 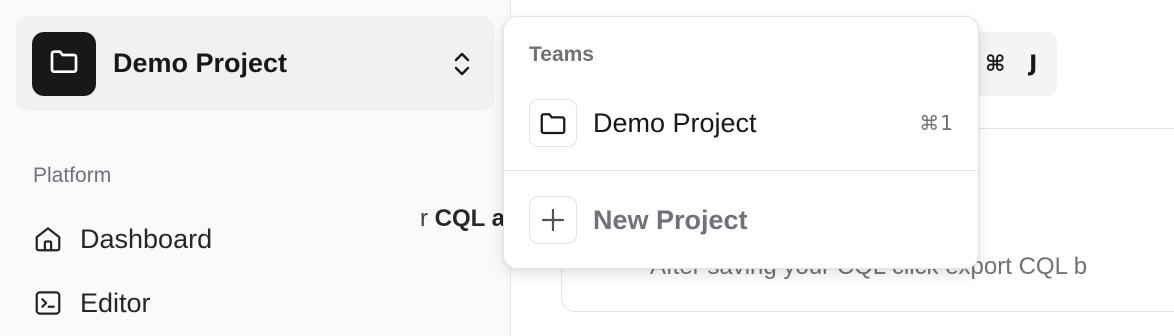 I want to click on new-project-button: New Project, so click(x=741, y=220).